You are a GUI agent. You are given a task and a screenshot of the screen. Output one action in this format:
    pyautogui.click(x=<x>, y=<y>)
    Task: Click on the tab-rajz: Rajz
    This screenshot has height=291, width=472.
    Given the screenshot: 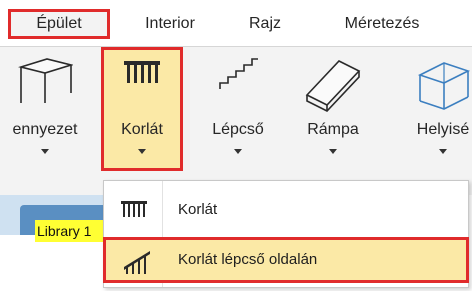 What is the action you would take?
    pyautogui.click(x=265, y=24)
    